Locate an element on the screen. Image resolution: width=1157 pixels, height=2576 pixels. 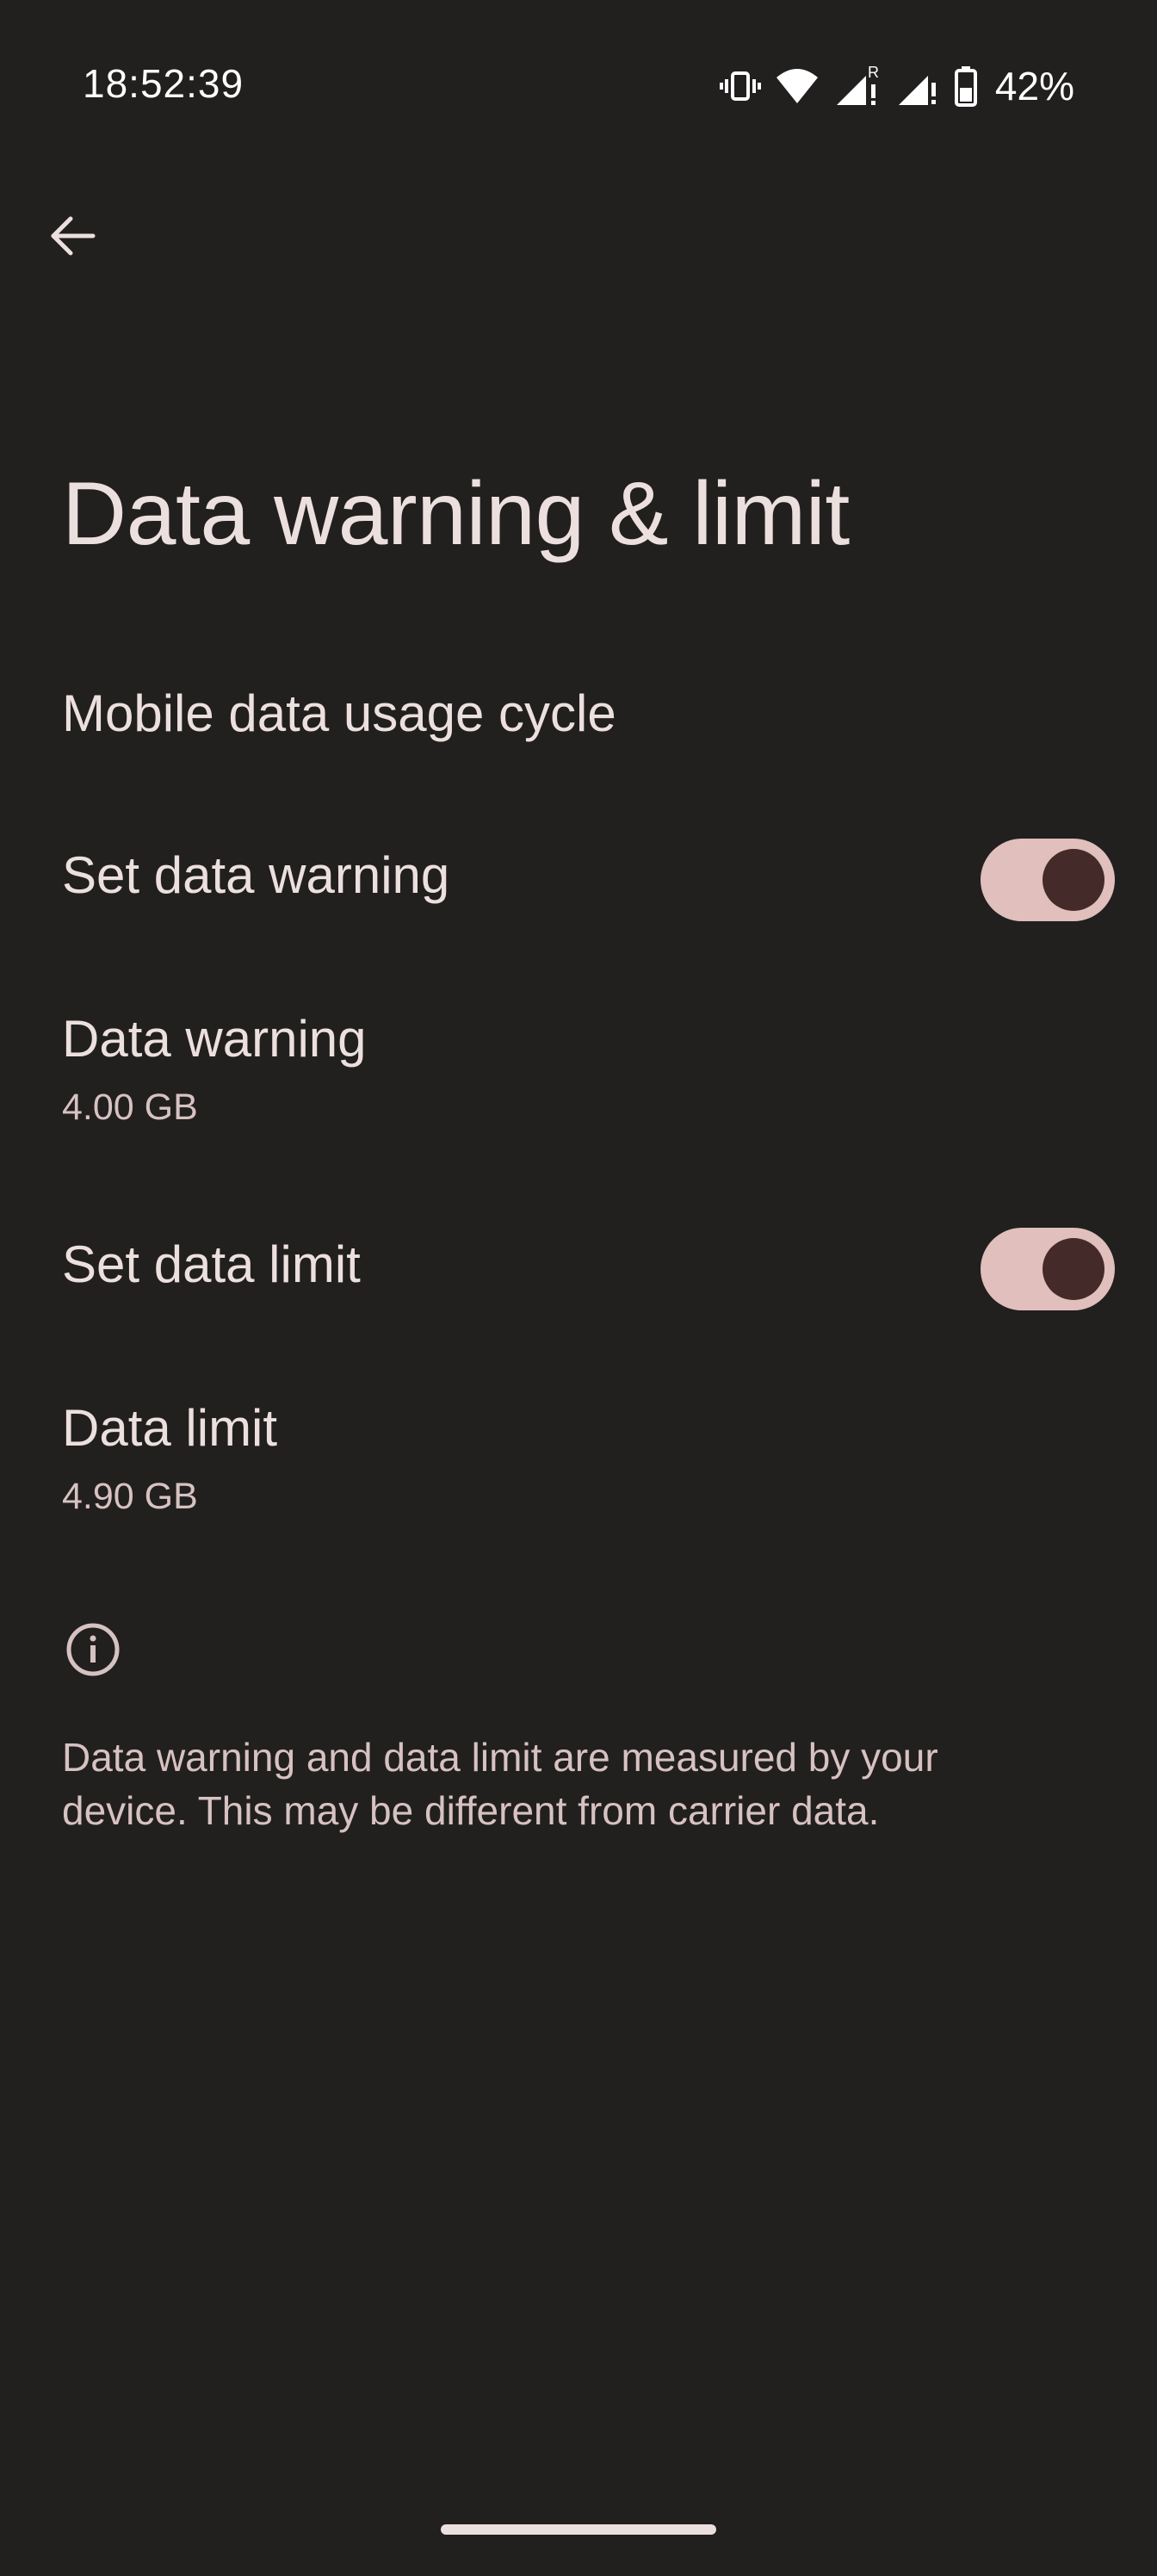
info-icon is located at coordinates (93, 1650).